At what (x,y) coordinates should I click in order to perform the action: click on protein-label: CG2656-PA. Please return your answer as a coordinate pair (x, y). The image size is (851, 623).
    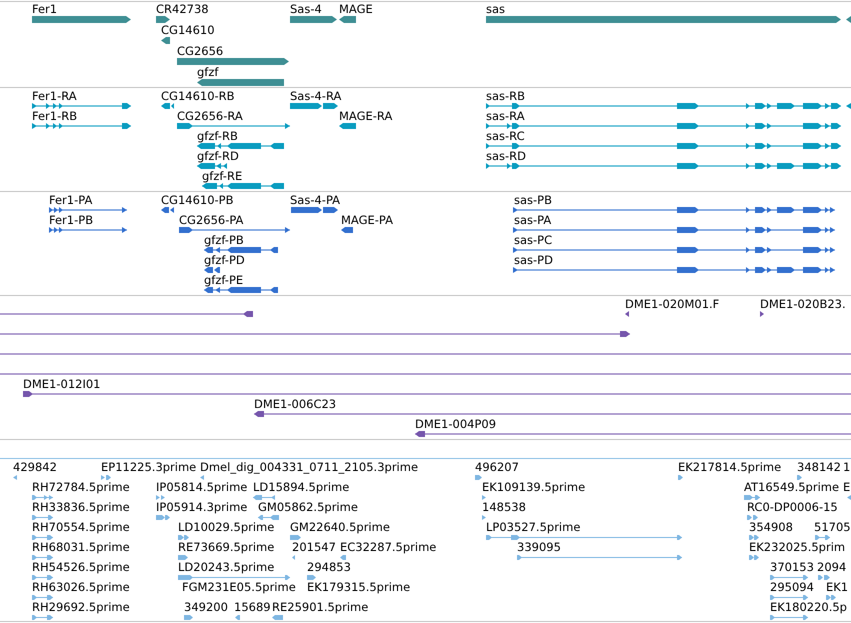
    Looking at the image, I should click on (211, 220).